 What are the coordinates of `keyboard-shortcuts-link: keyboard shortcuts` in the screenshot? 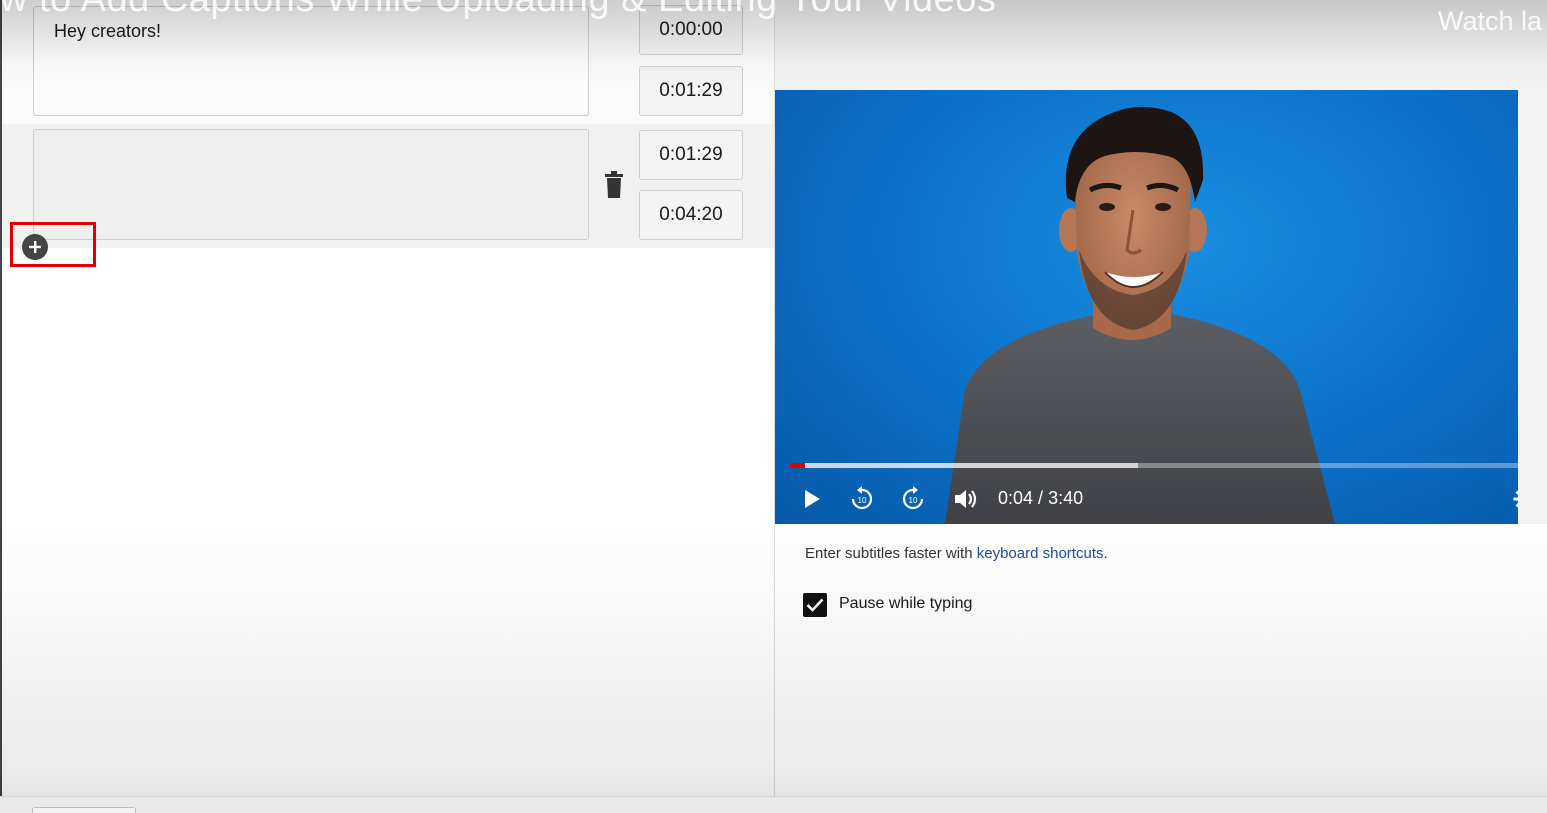 It's located at (1040, 553).